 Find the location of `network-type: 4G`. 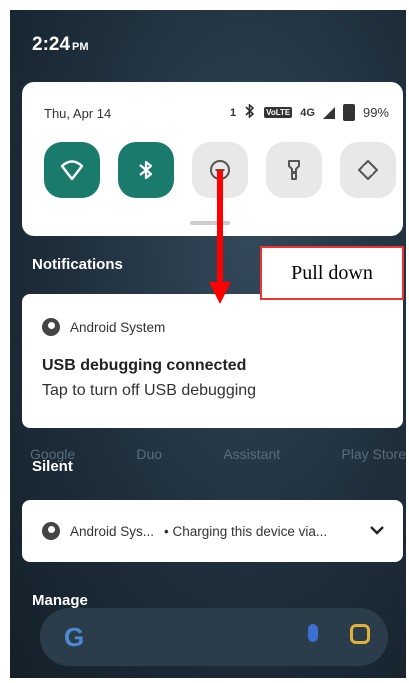

network-type: 4G is located at coordinates (307, 112).